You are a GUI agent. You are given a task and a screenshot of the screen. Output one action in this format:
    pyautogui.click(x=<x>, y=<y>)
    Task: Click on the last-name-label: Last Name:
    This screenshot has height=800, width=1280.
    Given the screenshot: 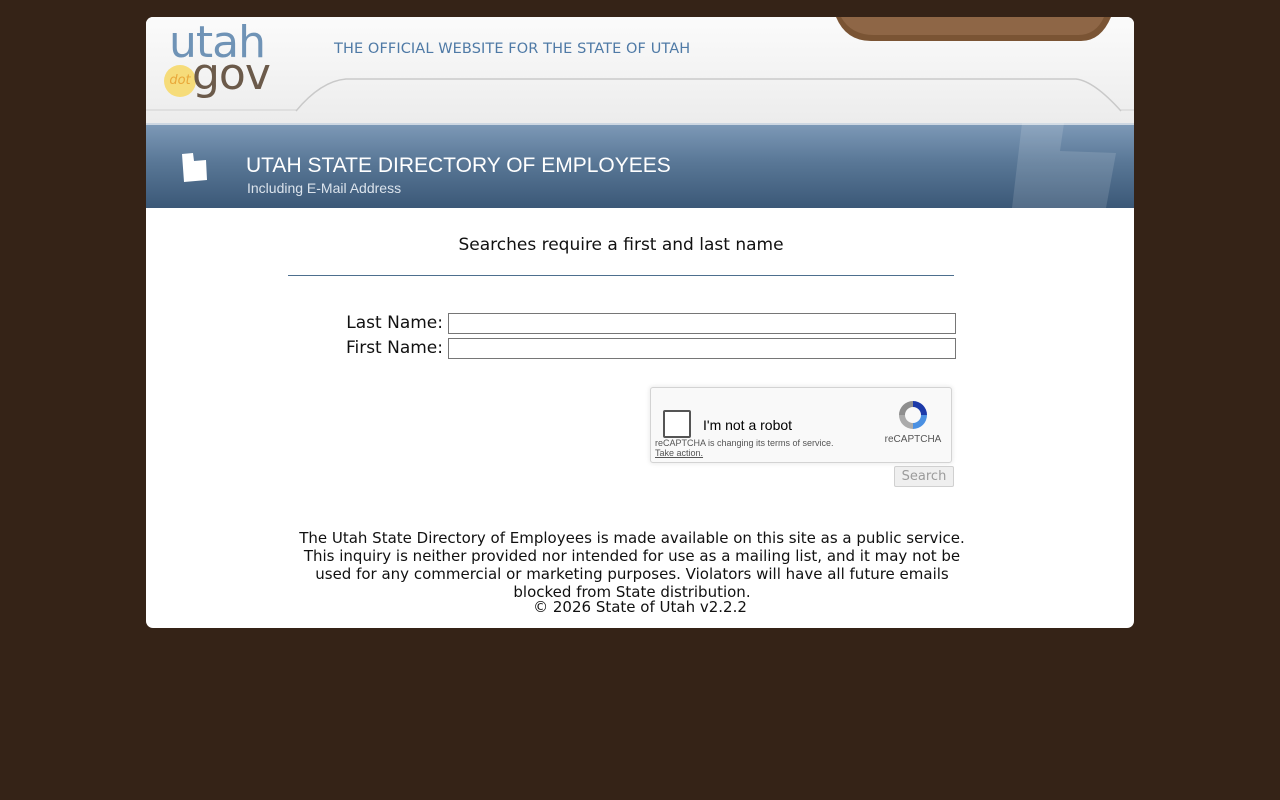 What is the action you would take?
    pyautogui.click(x=394, y=323)
    